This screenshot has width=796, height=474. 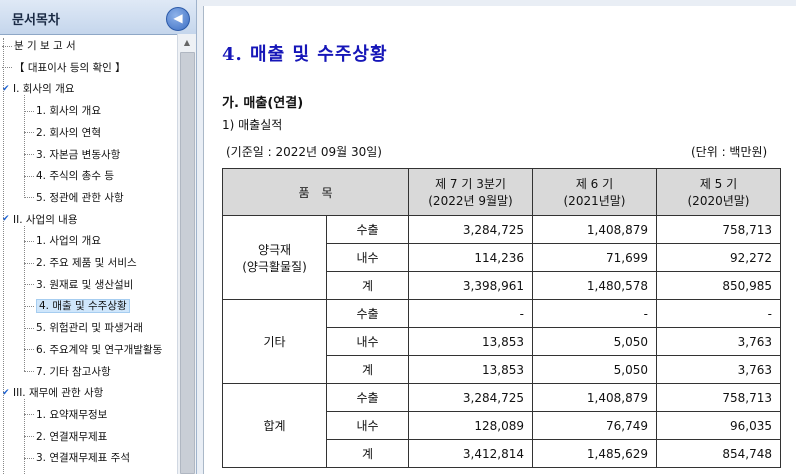 I want to click on header-col-3-line2: (2020년말), so click(x=718, y=201).